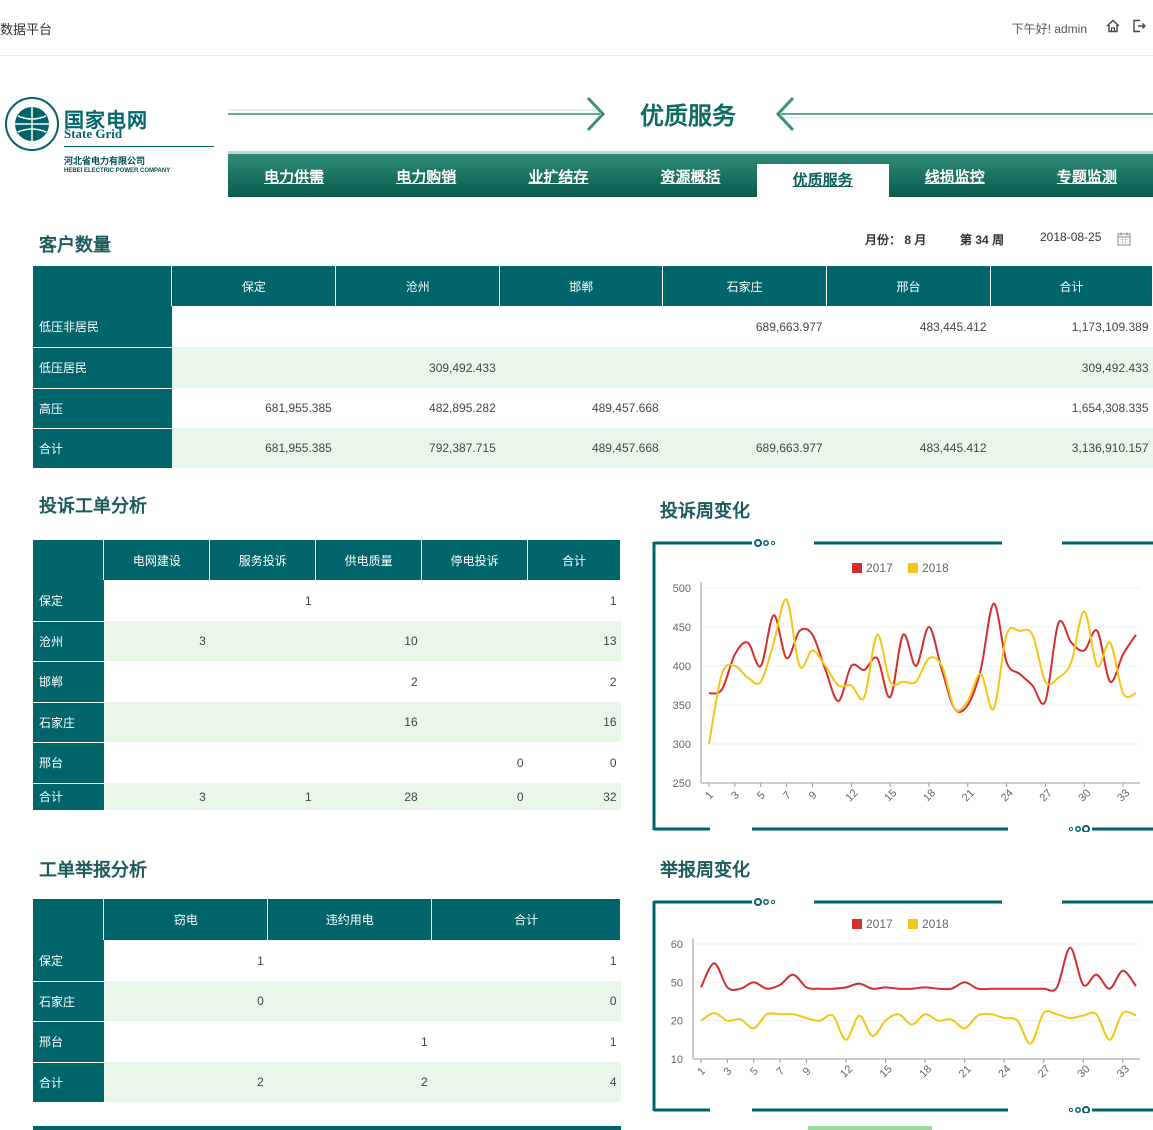 Image resolution: width=1153 pixels, height=1130 pixels. What do you see at coordinates (102, 408) in the screenshot?
I see `row-header: 高压` at bounding box center [102, 408].